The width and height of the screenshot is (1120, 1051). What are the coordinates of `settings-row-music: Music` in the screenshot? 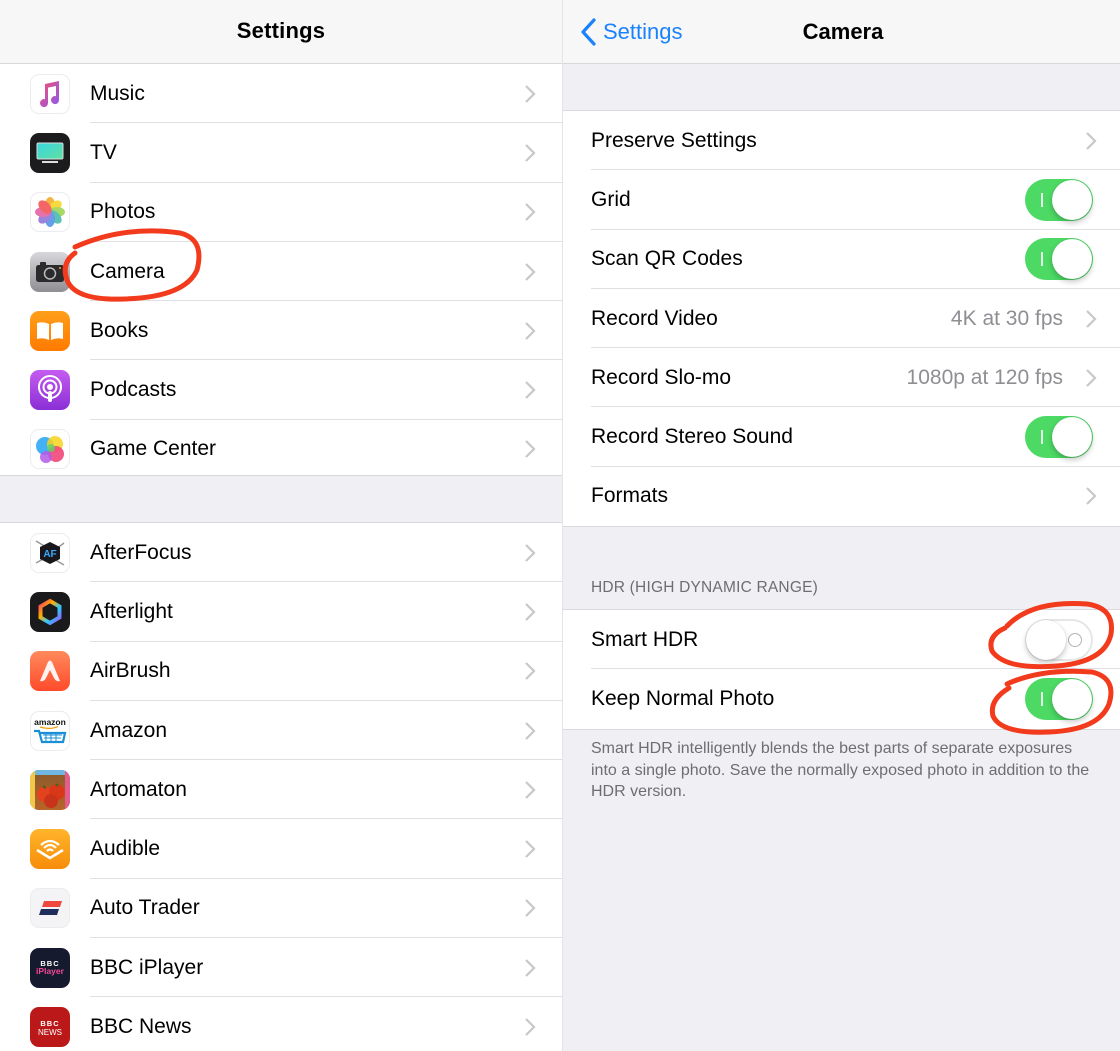 It's located at (281, 94).